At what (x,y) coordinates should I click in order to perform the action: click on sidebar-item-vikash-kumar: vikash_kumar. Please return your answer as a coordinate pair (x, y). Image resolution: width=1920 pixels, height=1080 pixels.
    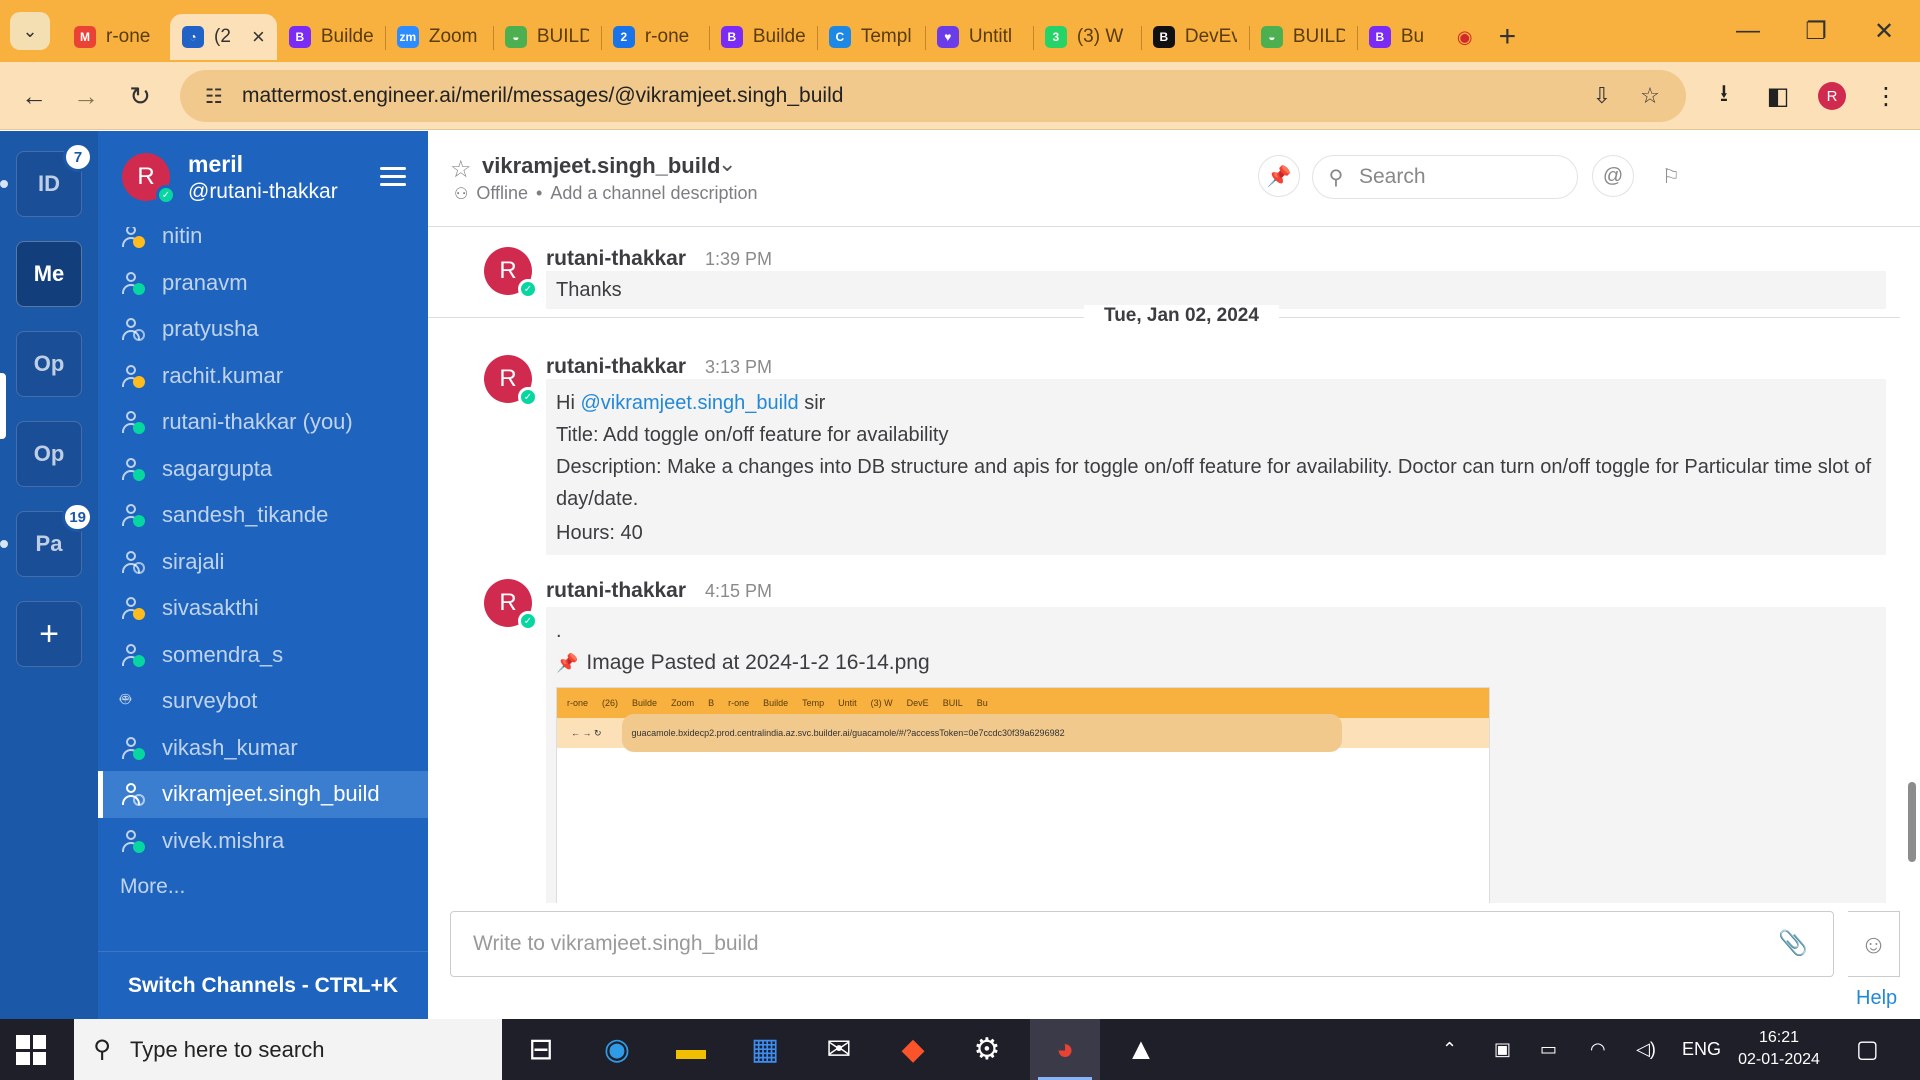
    Looking at the image, I should click on (263, 748).